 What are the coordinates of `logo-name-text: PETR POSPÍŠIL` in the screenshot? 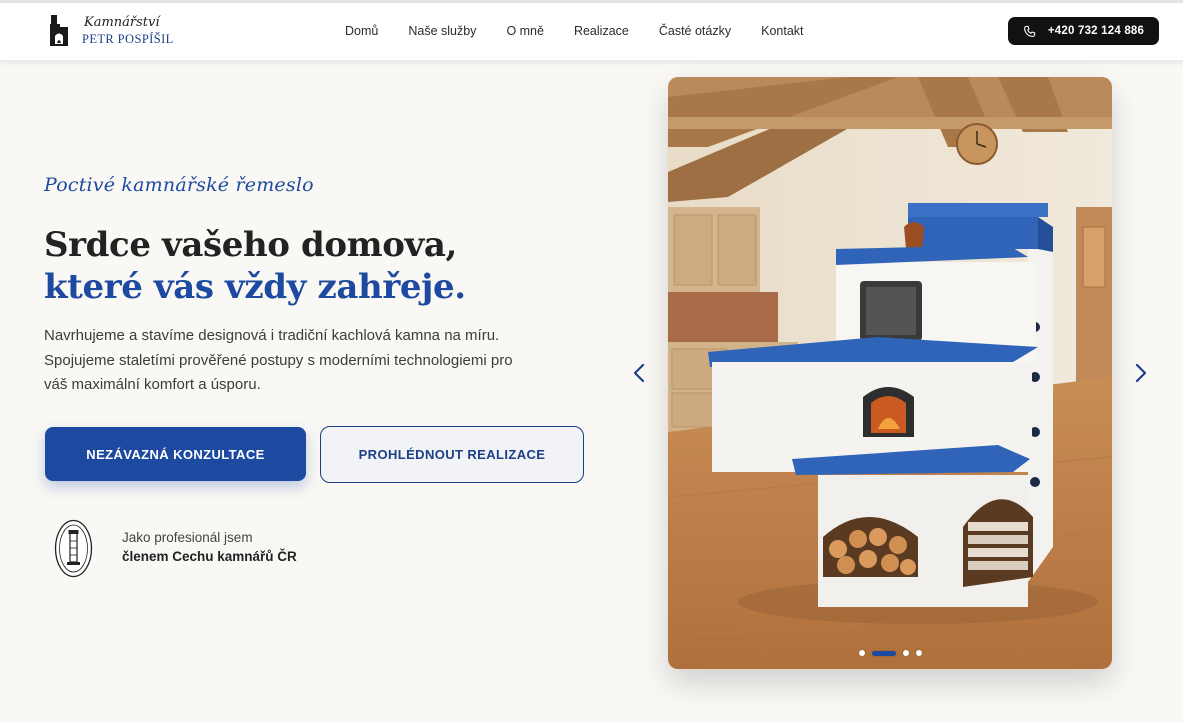 It's located at (128, 39).